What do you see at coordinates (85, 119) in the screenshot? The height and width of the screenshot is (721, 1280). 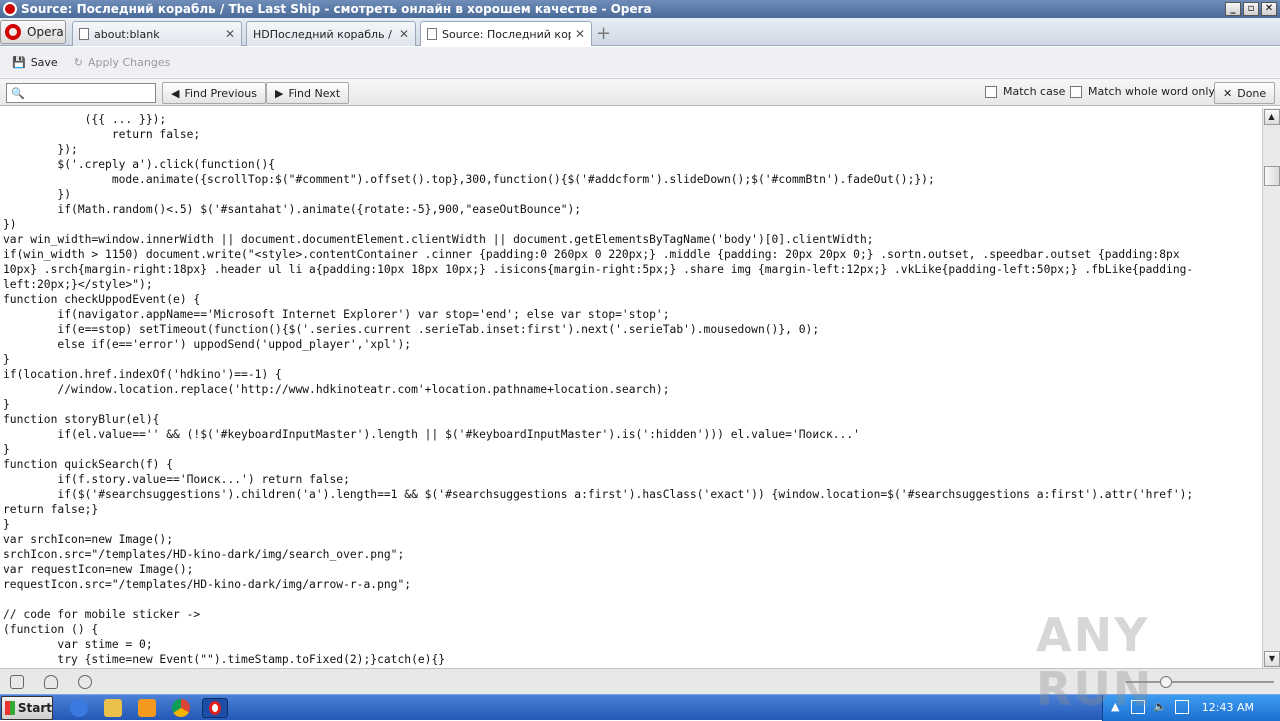 I see `source-line: ({{ ... }});` at bounding box center [85, 119].